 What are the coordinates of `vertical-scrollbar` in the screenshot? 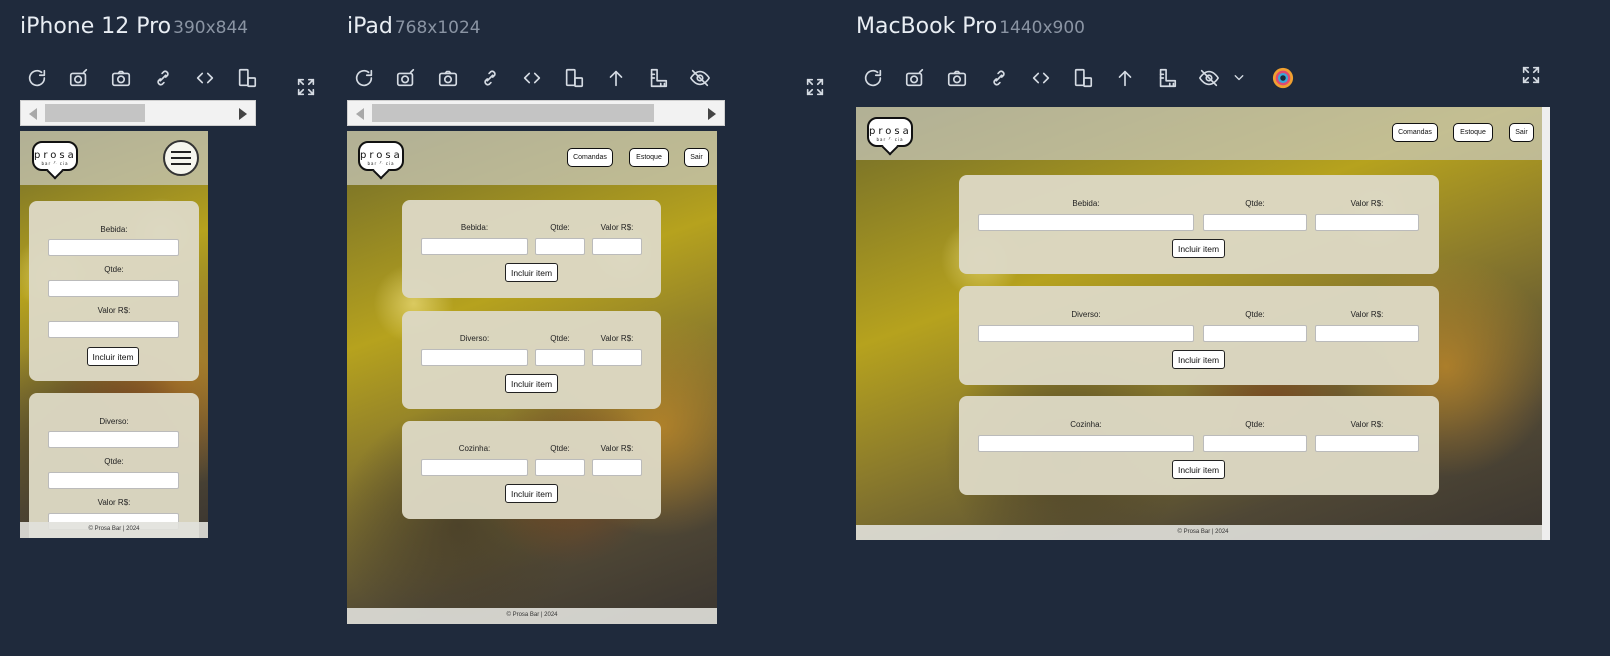 It's located at (1546, 323).